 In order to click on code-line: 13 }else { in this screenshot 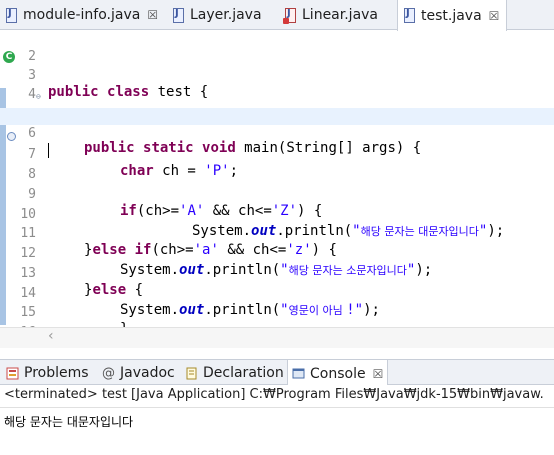, I will do `click(277, 273)`.